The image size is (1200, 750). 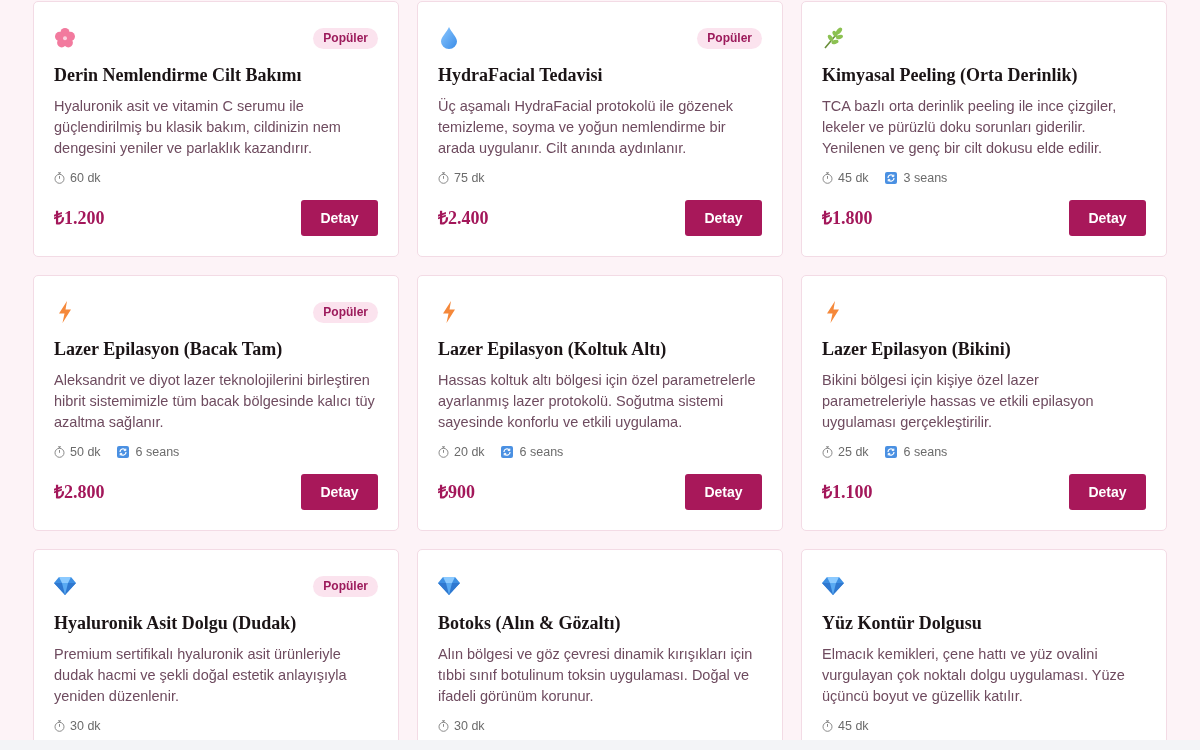 What do you see at coordinates (847, 492) in the screenshot?
I see `price-text: ₺1.100` at bounding box center [847, 492].